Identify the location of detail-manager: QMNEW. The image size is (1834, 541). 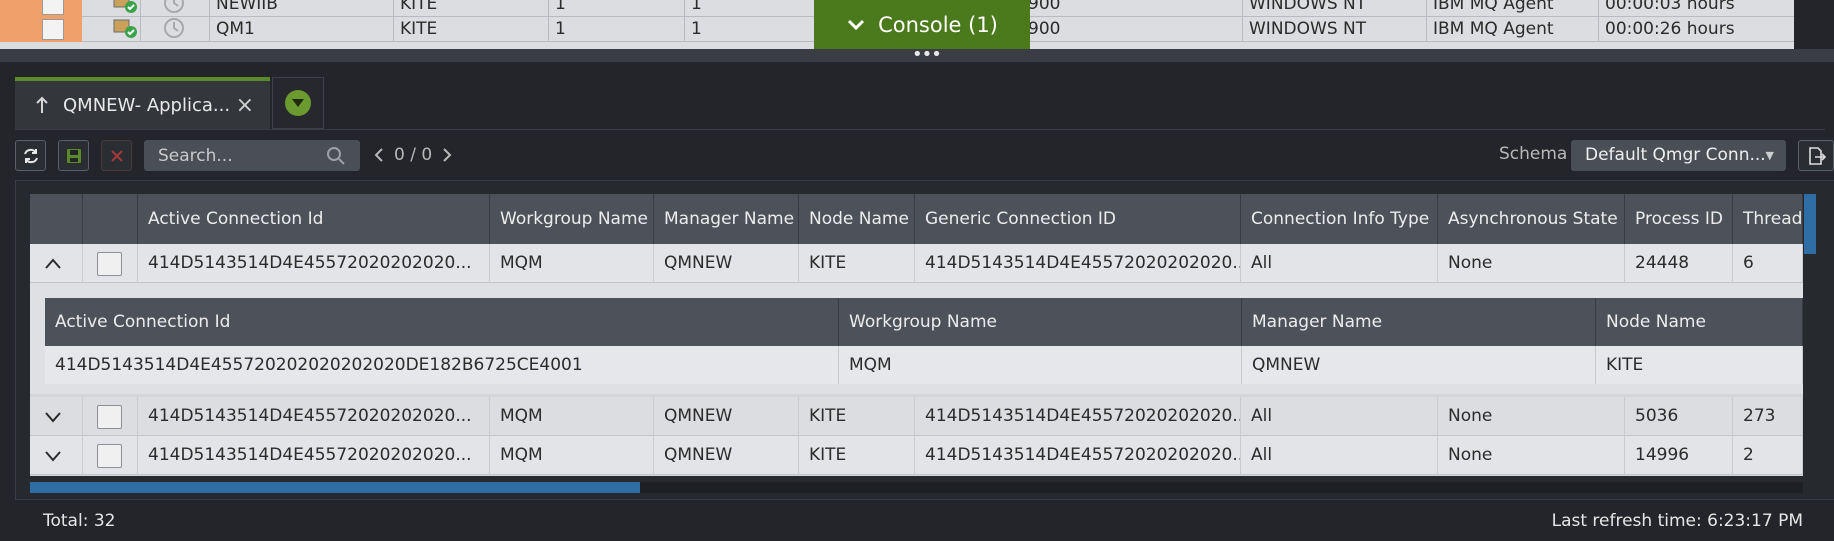
(1419, 365).